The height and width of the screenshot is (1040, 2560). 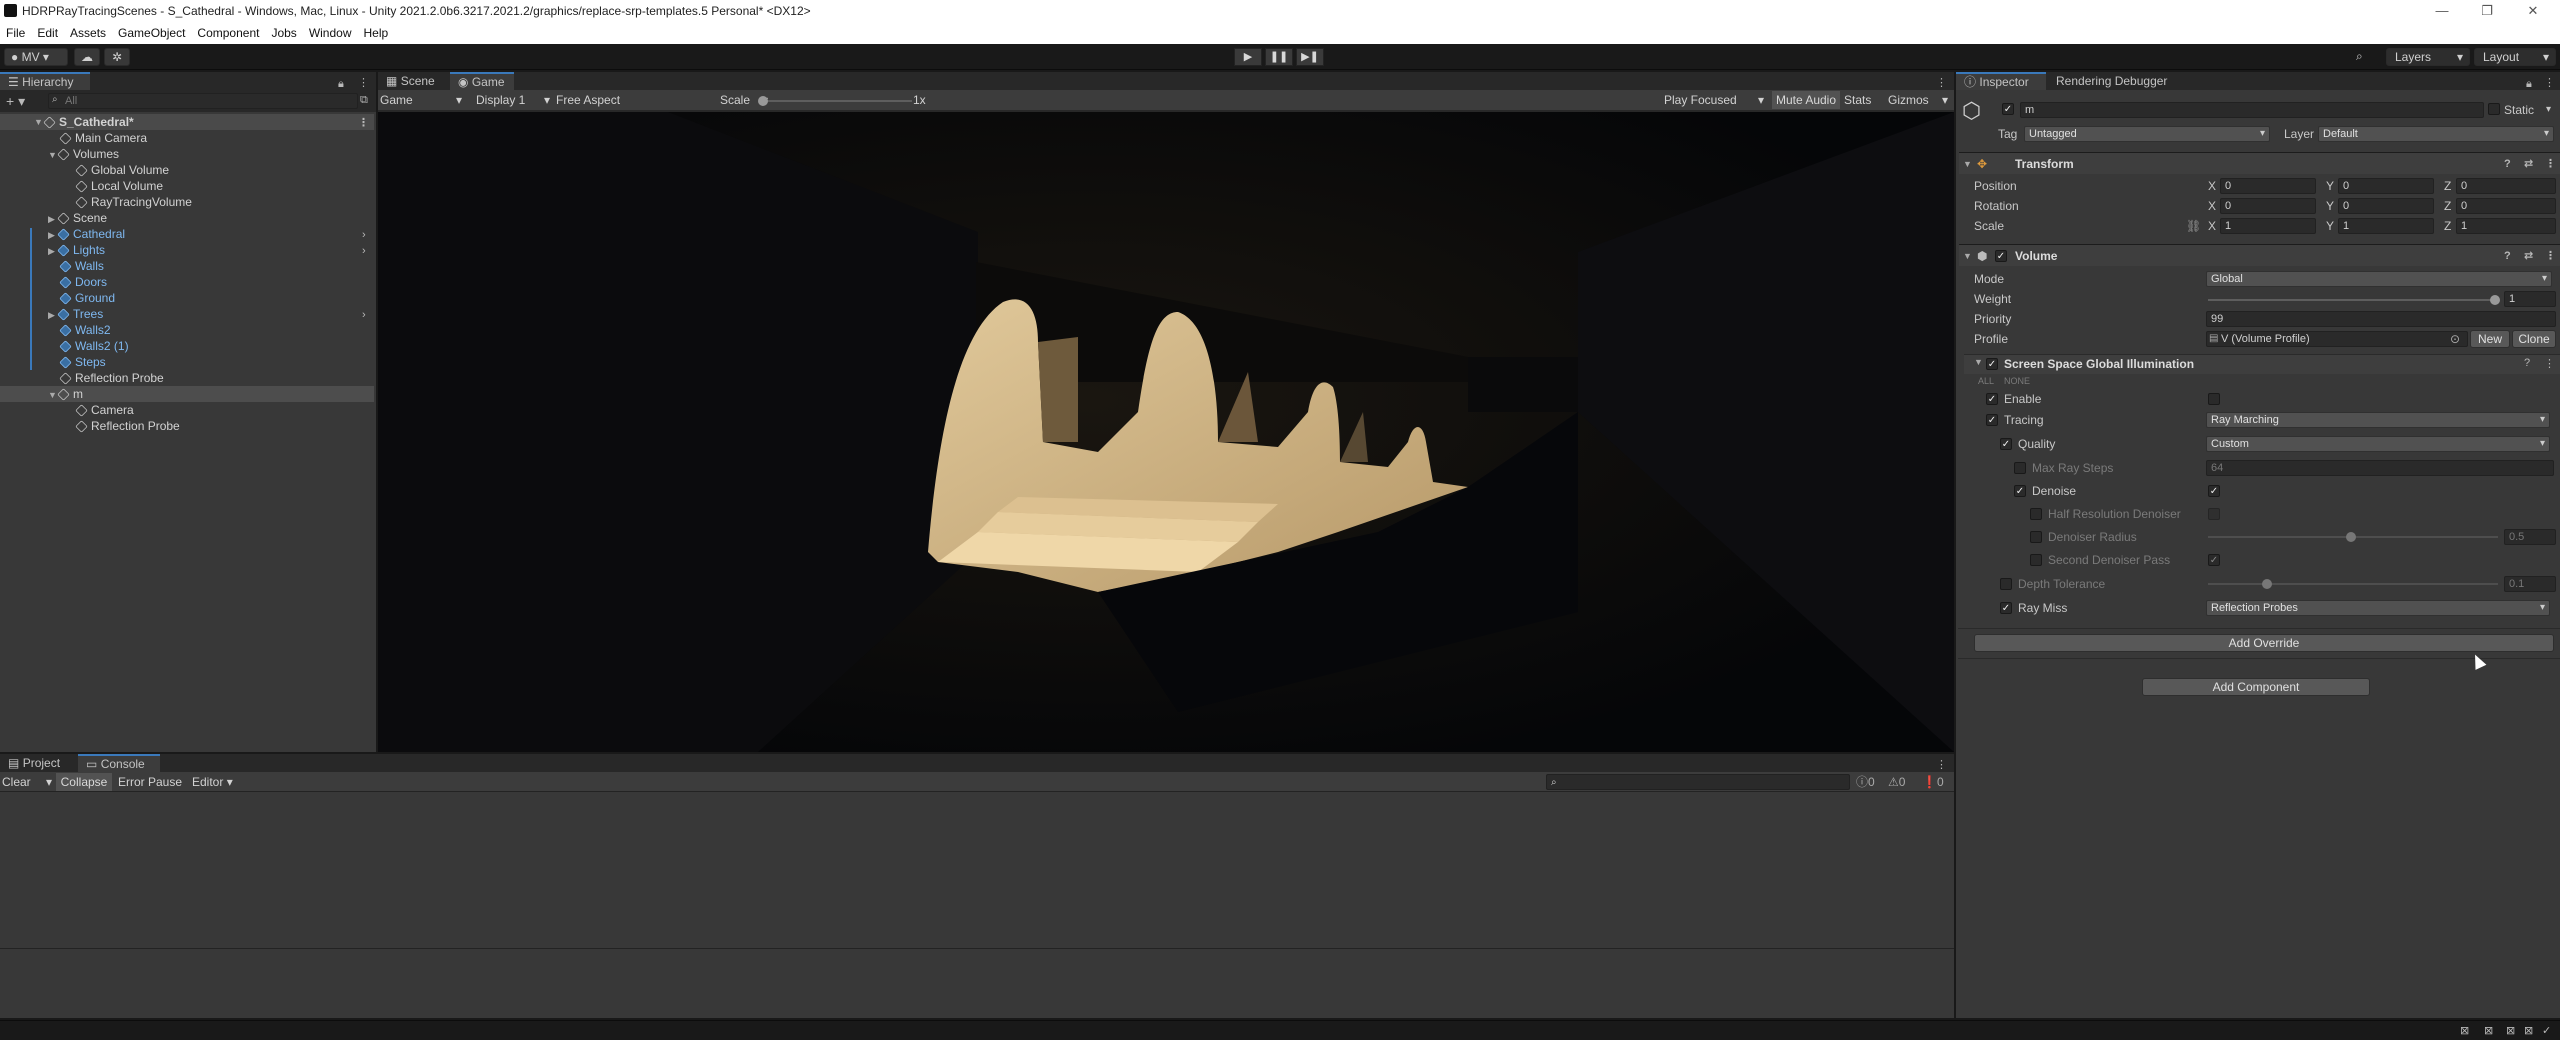 What do you see at coordinates (187, 170) in the screenshot?
I see `hierarchy-row-global-volume: Global Volume` at bounding box center [187, 170].